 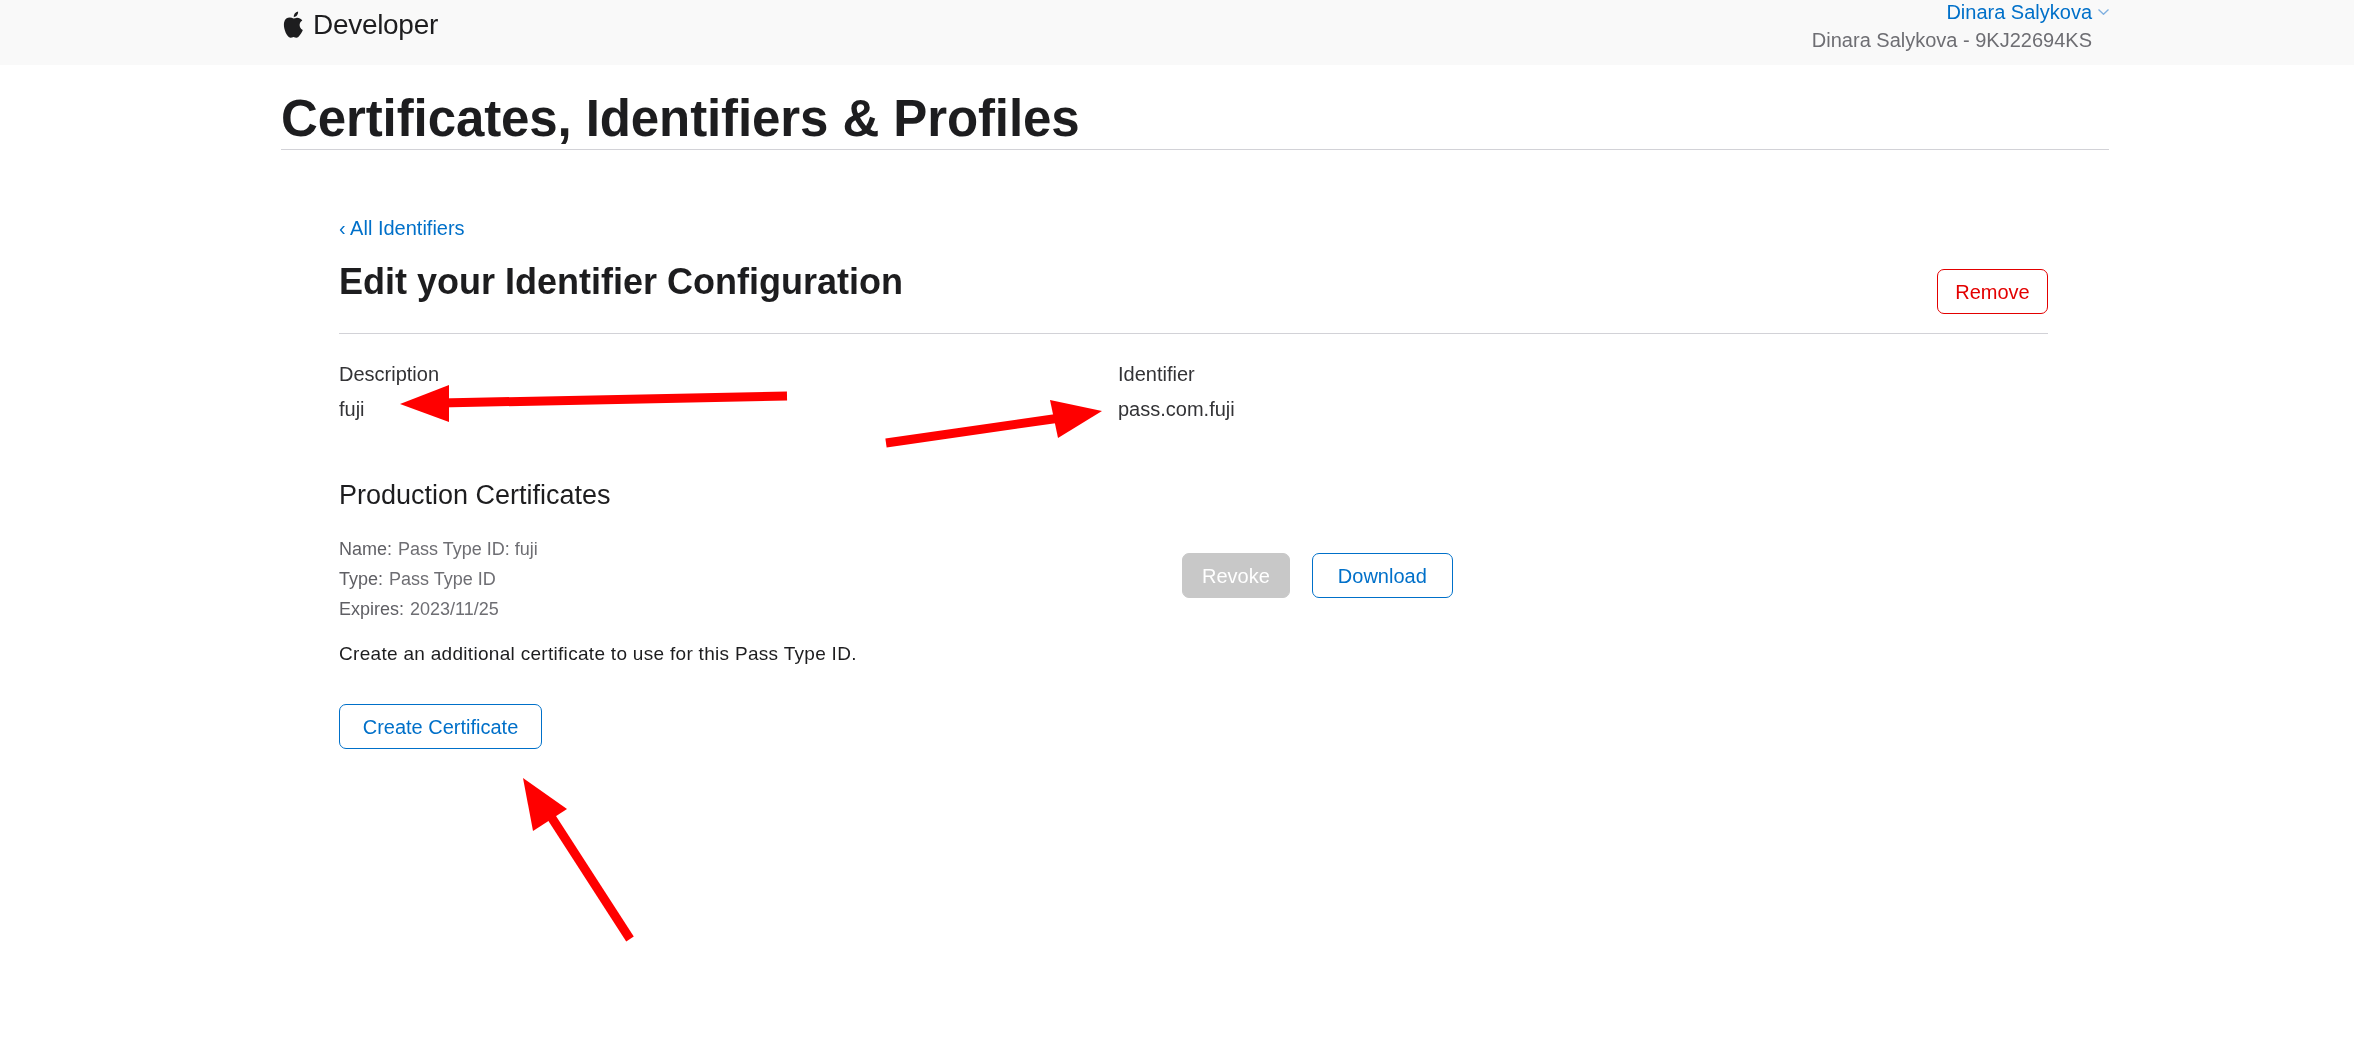 I want to click on detail-label: Expires:, so click(x=372, y=609).